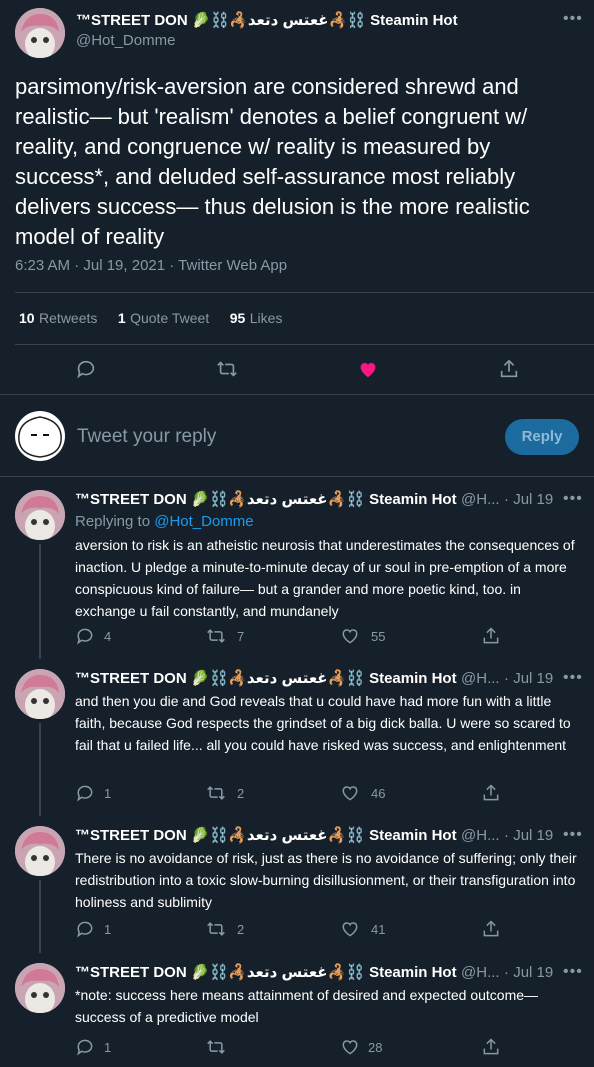 Image resolution: width=594 pixels, height=1067 pixels. I want to click on retweets-stat: 10 Retweets, so click(60, 318).